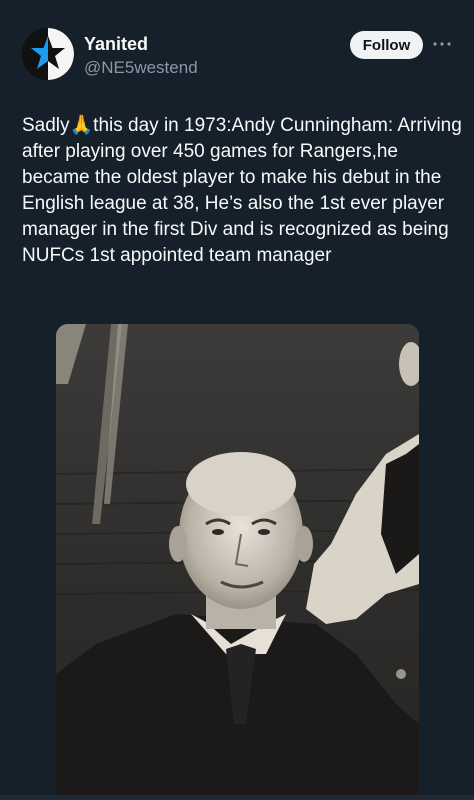  I want to click on star-avatar-icon, so click(48, 54).